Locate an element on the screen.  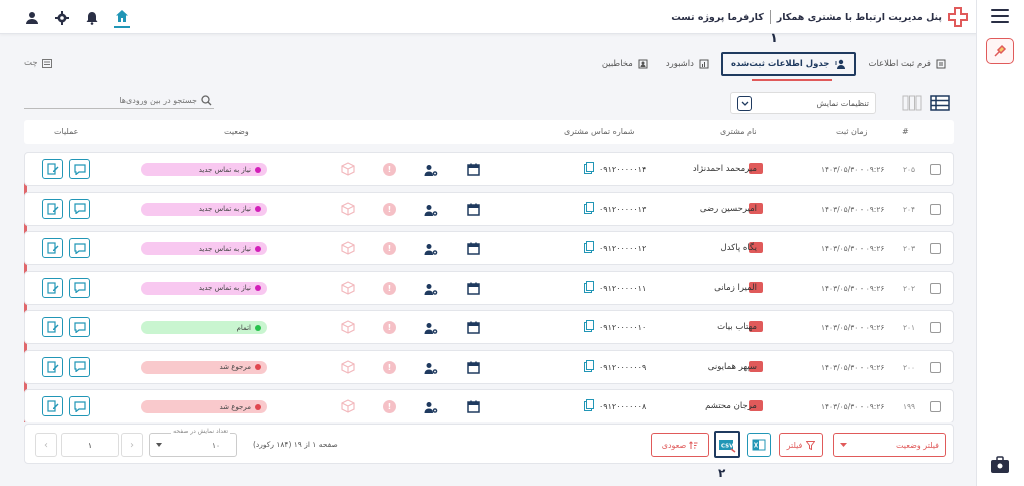
page-number-input: ۱ is located at coordinates (90, 445).